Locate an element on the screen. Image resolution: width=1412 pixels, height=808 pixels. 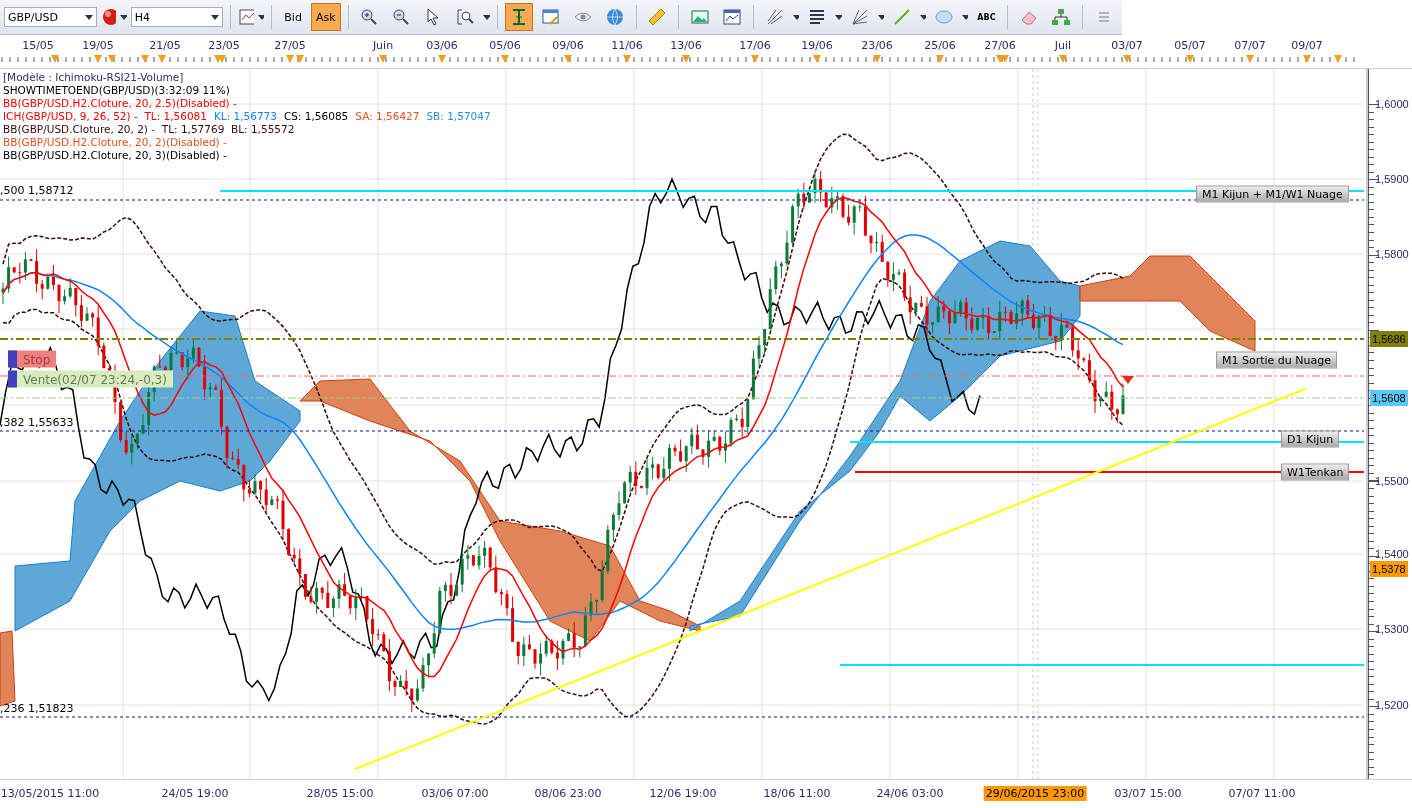
price-badge: 1,5378 is located at coordinates (1389, 569).